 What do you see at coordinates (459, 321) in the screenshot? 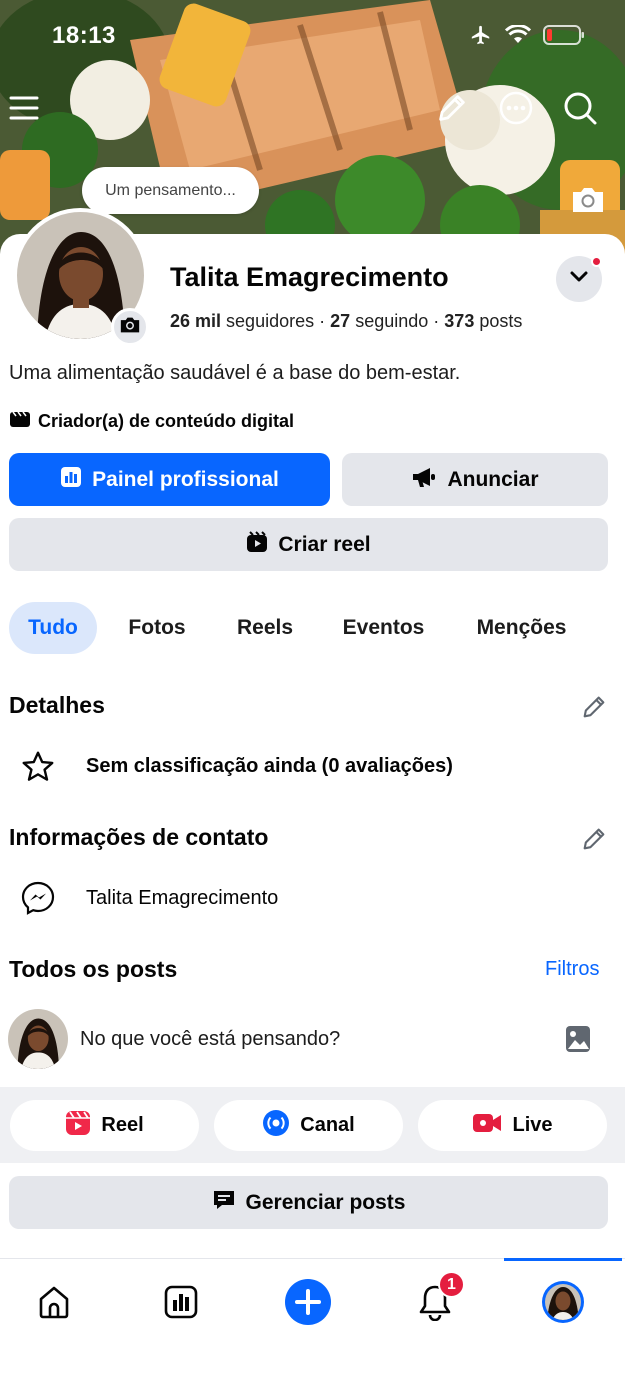
I see `posts-count: 373` at bounding box center [459, 321].